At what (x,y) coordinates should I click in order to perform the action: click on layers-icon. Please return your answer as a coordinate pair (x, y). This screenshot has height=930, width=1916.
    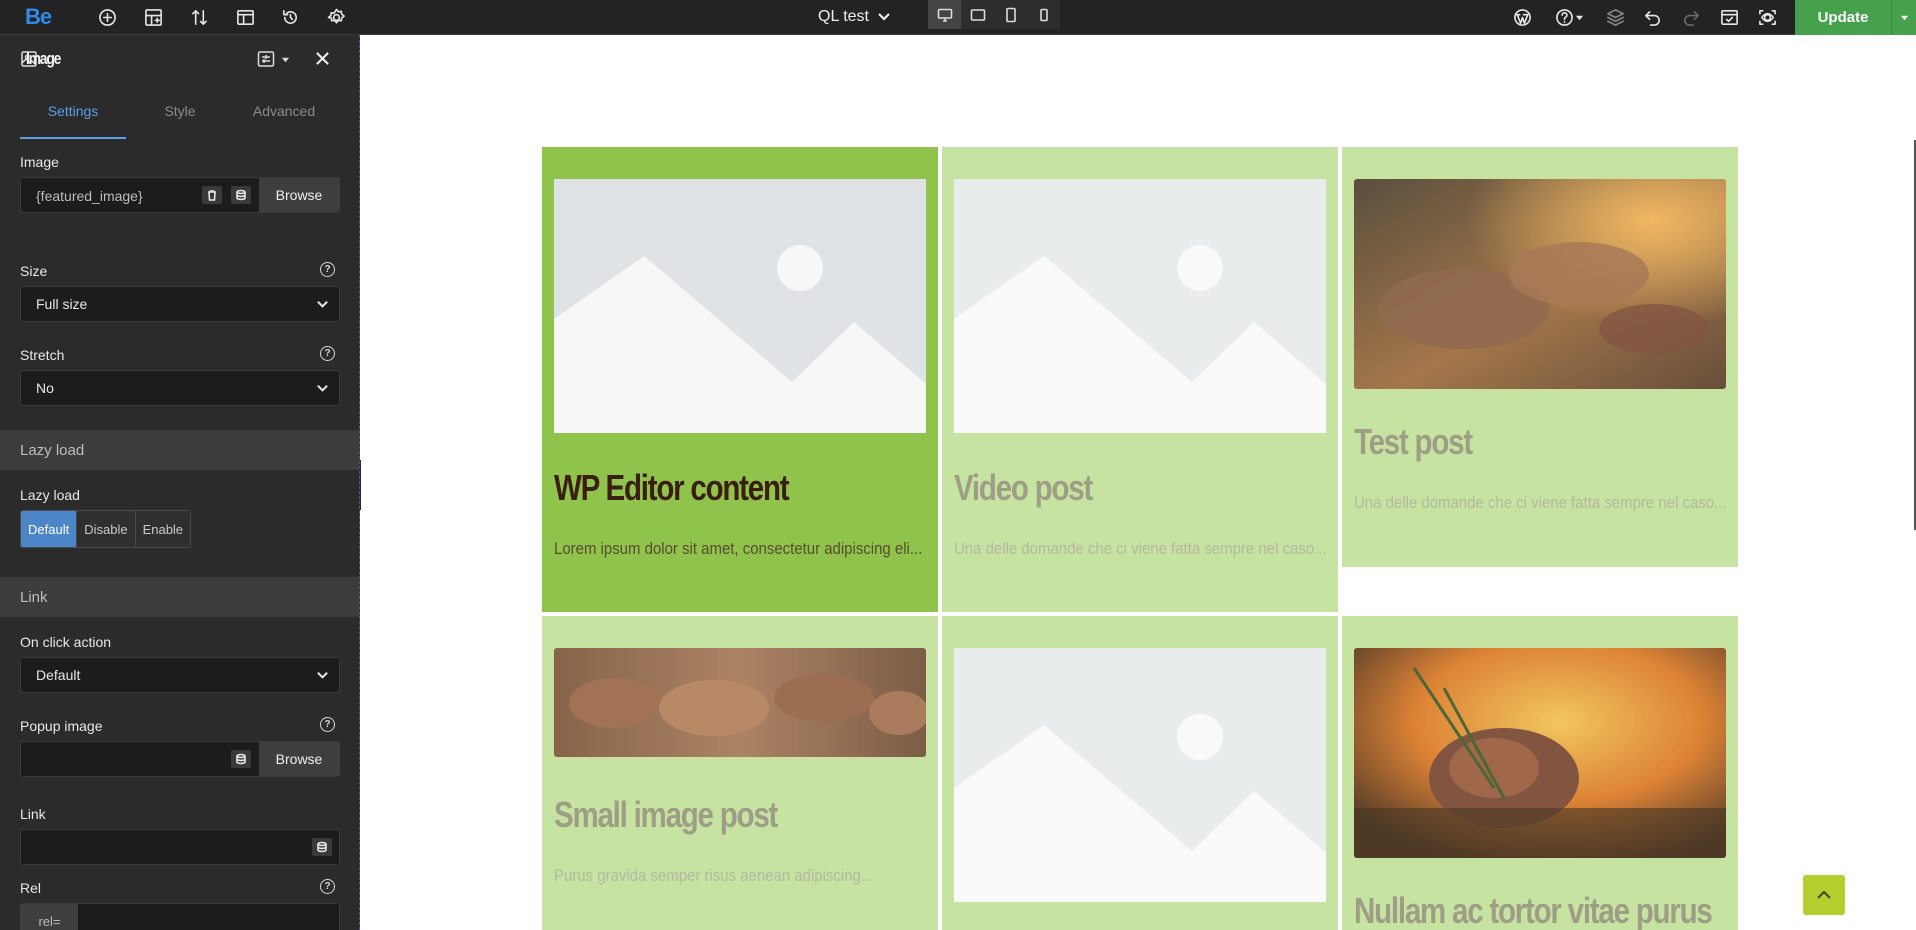
    Looking at the image, I should click on (1615, 17).